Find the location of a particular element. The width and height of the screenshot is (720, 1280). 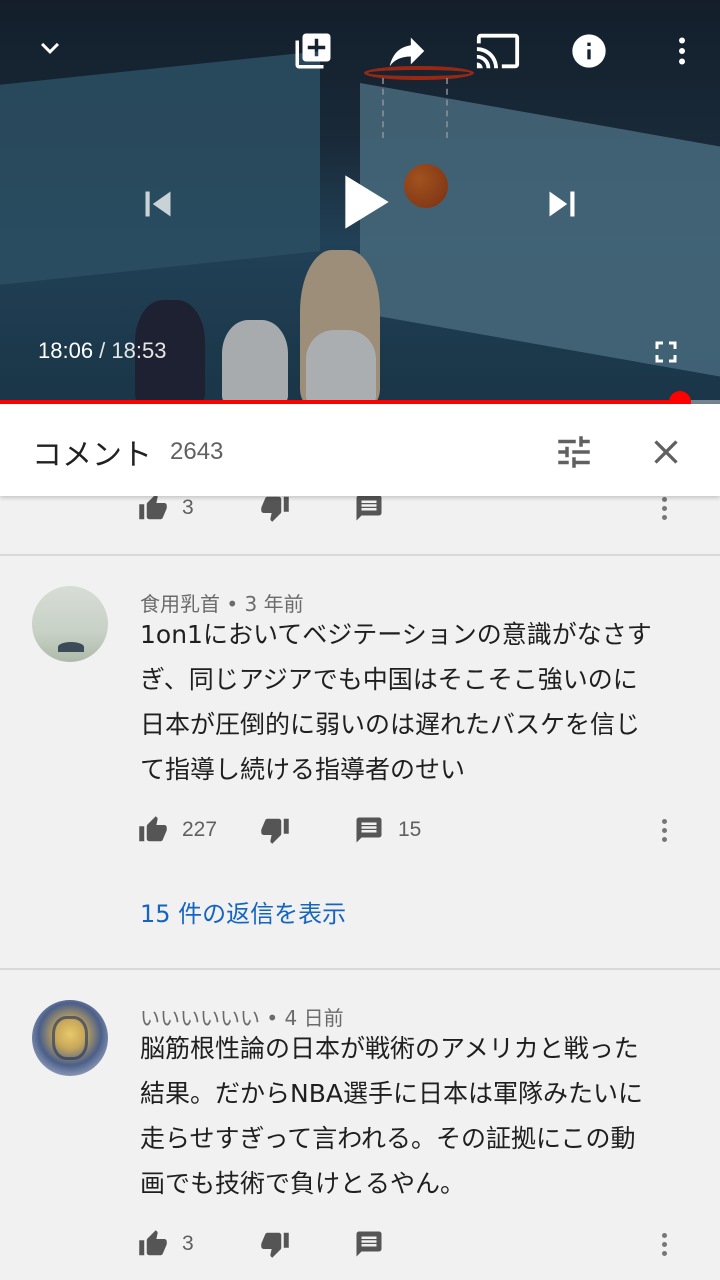

previous-button is located at coordinates (158, 204).